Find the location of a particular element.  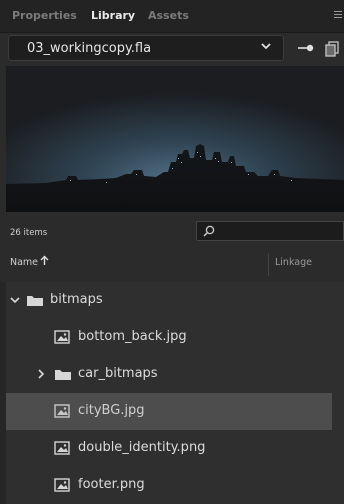

pin-icon is located at coordinates (306, 48).